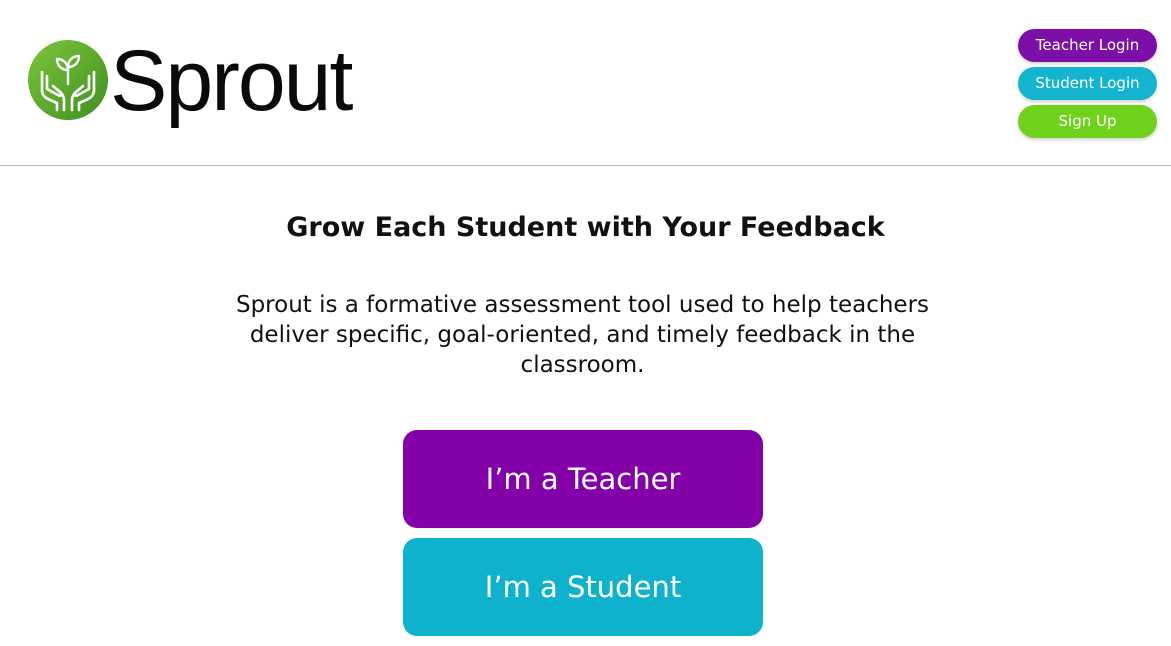 The image size is (1171, 646). I want to click on im-a-teacher-button: I’m a Teacher, so click(583, 479).